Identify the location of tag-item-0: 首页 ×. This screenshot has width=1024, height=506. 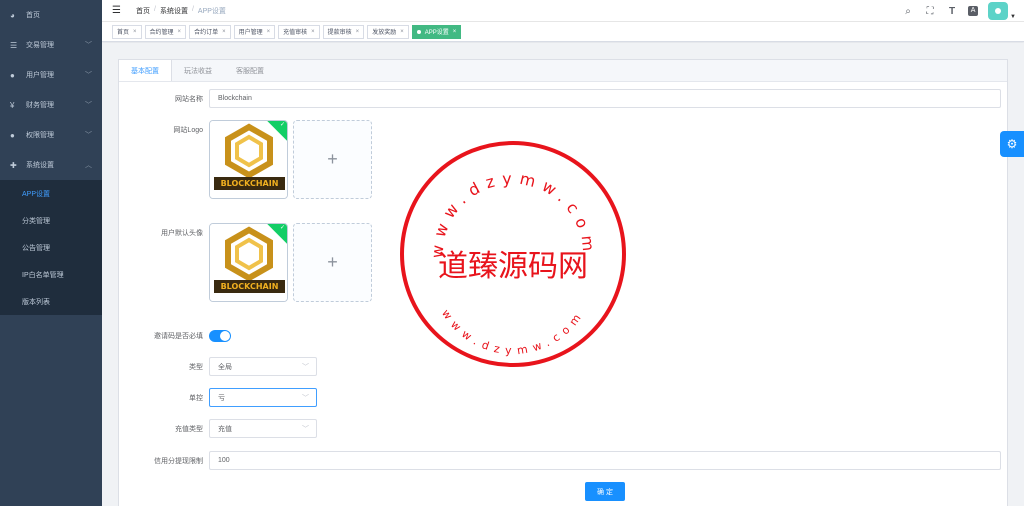
(127, 31).